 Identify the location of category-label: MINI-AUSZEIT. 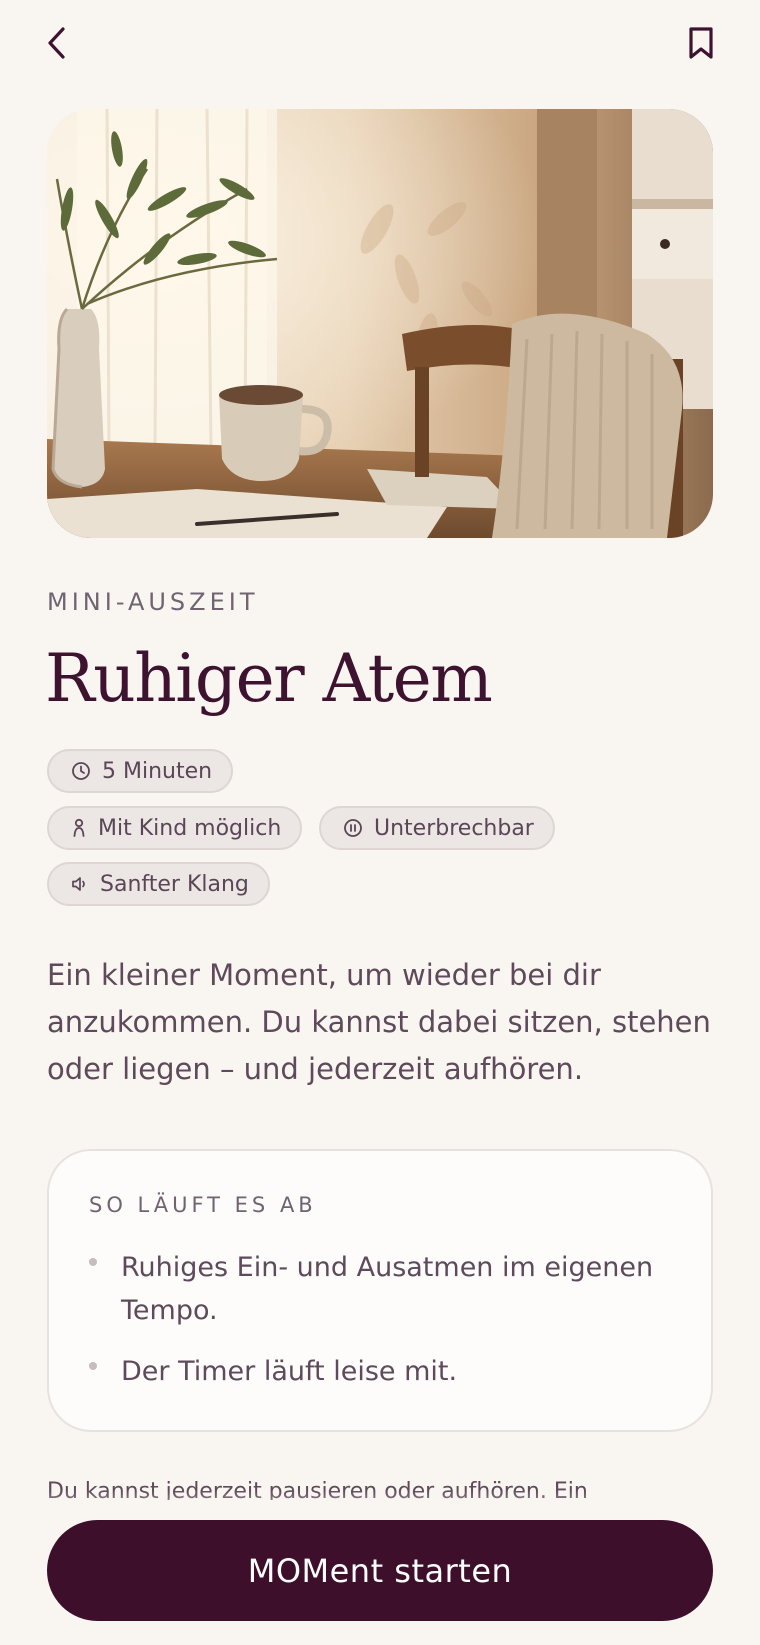
(153, 602).